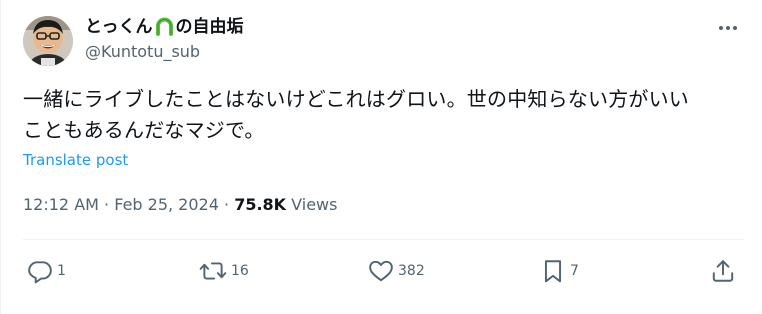 The height and width of the screenshot is (314, 762). I want to click on horseshoe-icon, so click(164, 27).